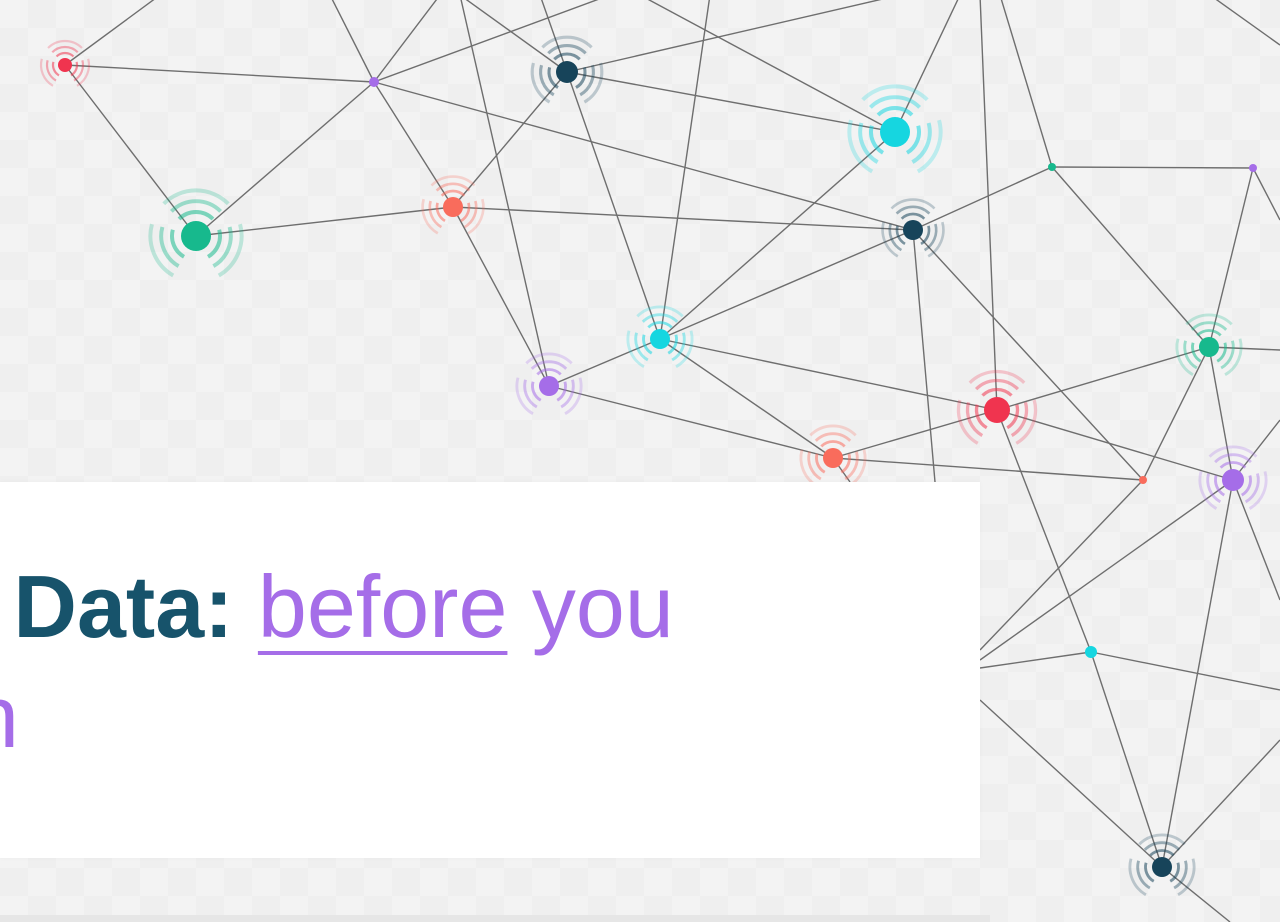 This screenshot has width=1280, height=922. Describe the element at coordinates (9, 717) in the screenshot. I see `title-line-2: n` at that location.